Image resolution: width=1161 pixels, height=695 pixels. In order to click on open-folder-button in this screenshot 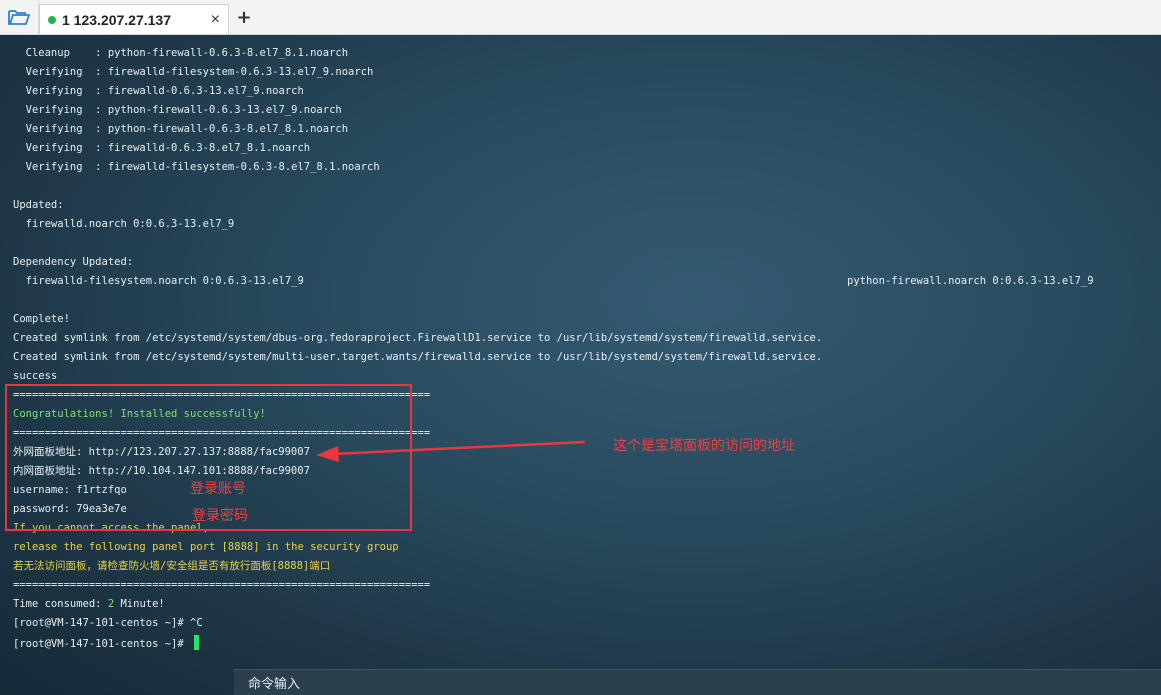, I will do `click(19, 17)`.